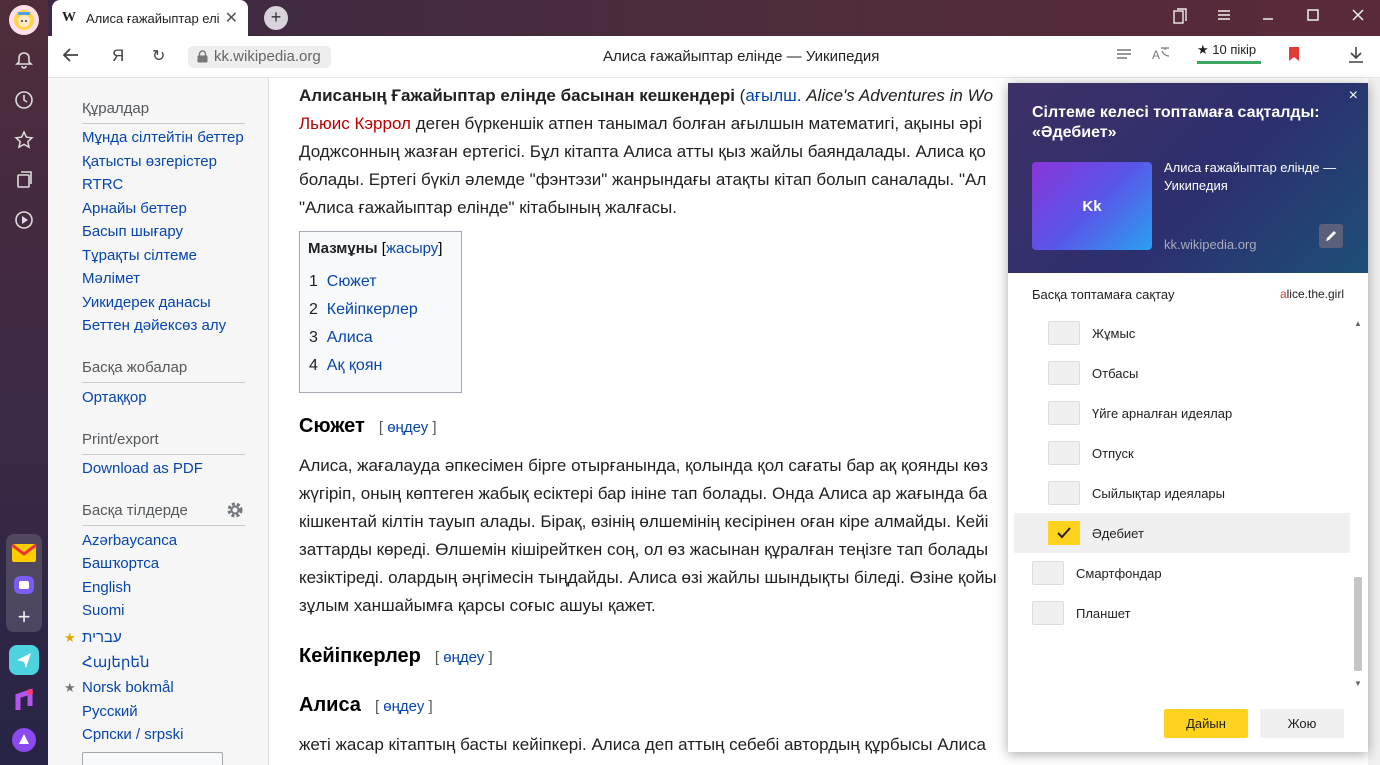 The image size is (1380, 765). Describe the element at coordinates (118, 56) in the screenshot. I see `yandex-logo-icon: Я` at that location.